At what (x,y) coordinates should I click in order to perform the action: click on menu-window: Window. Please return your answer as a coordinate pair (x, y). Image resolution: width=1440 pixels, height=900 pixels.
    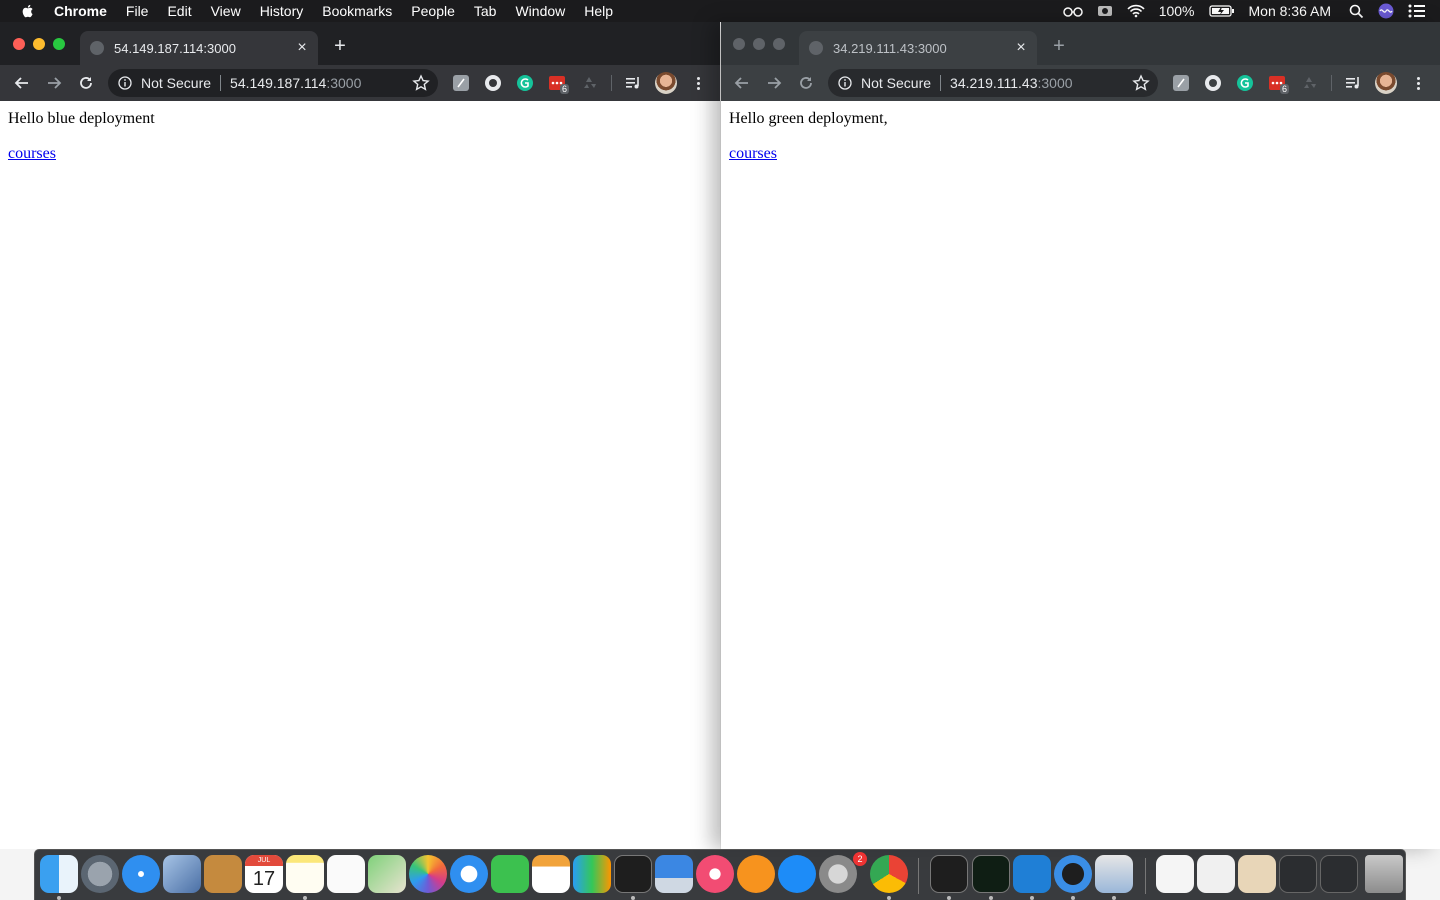
    Looking at the image, I should click on (540, 11).